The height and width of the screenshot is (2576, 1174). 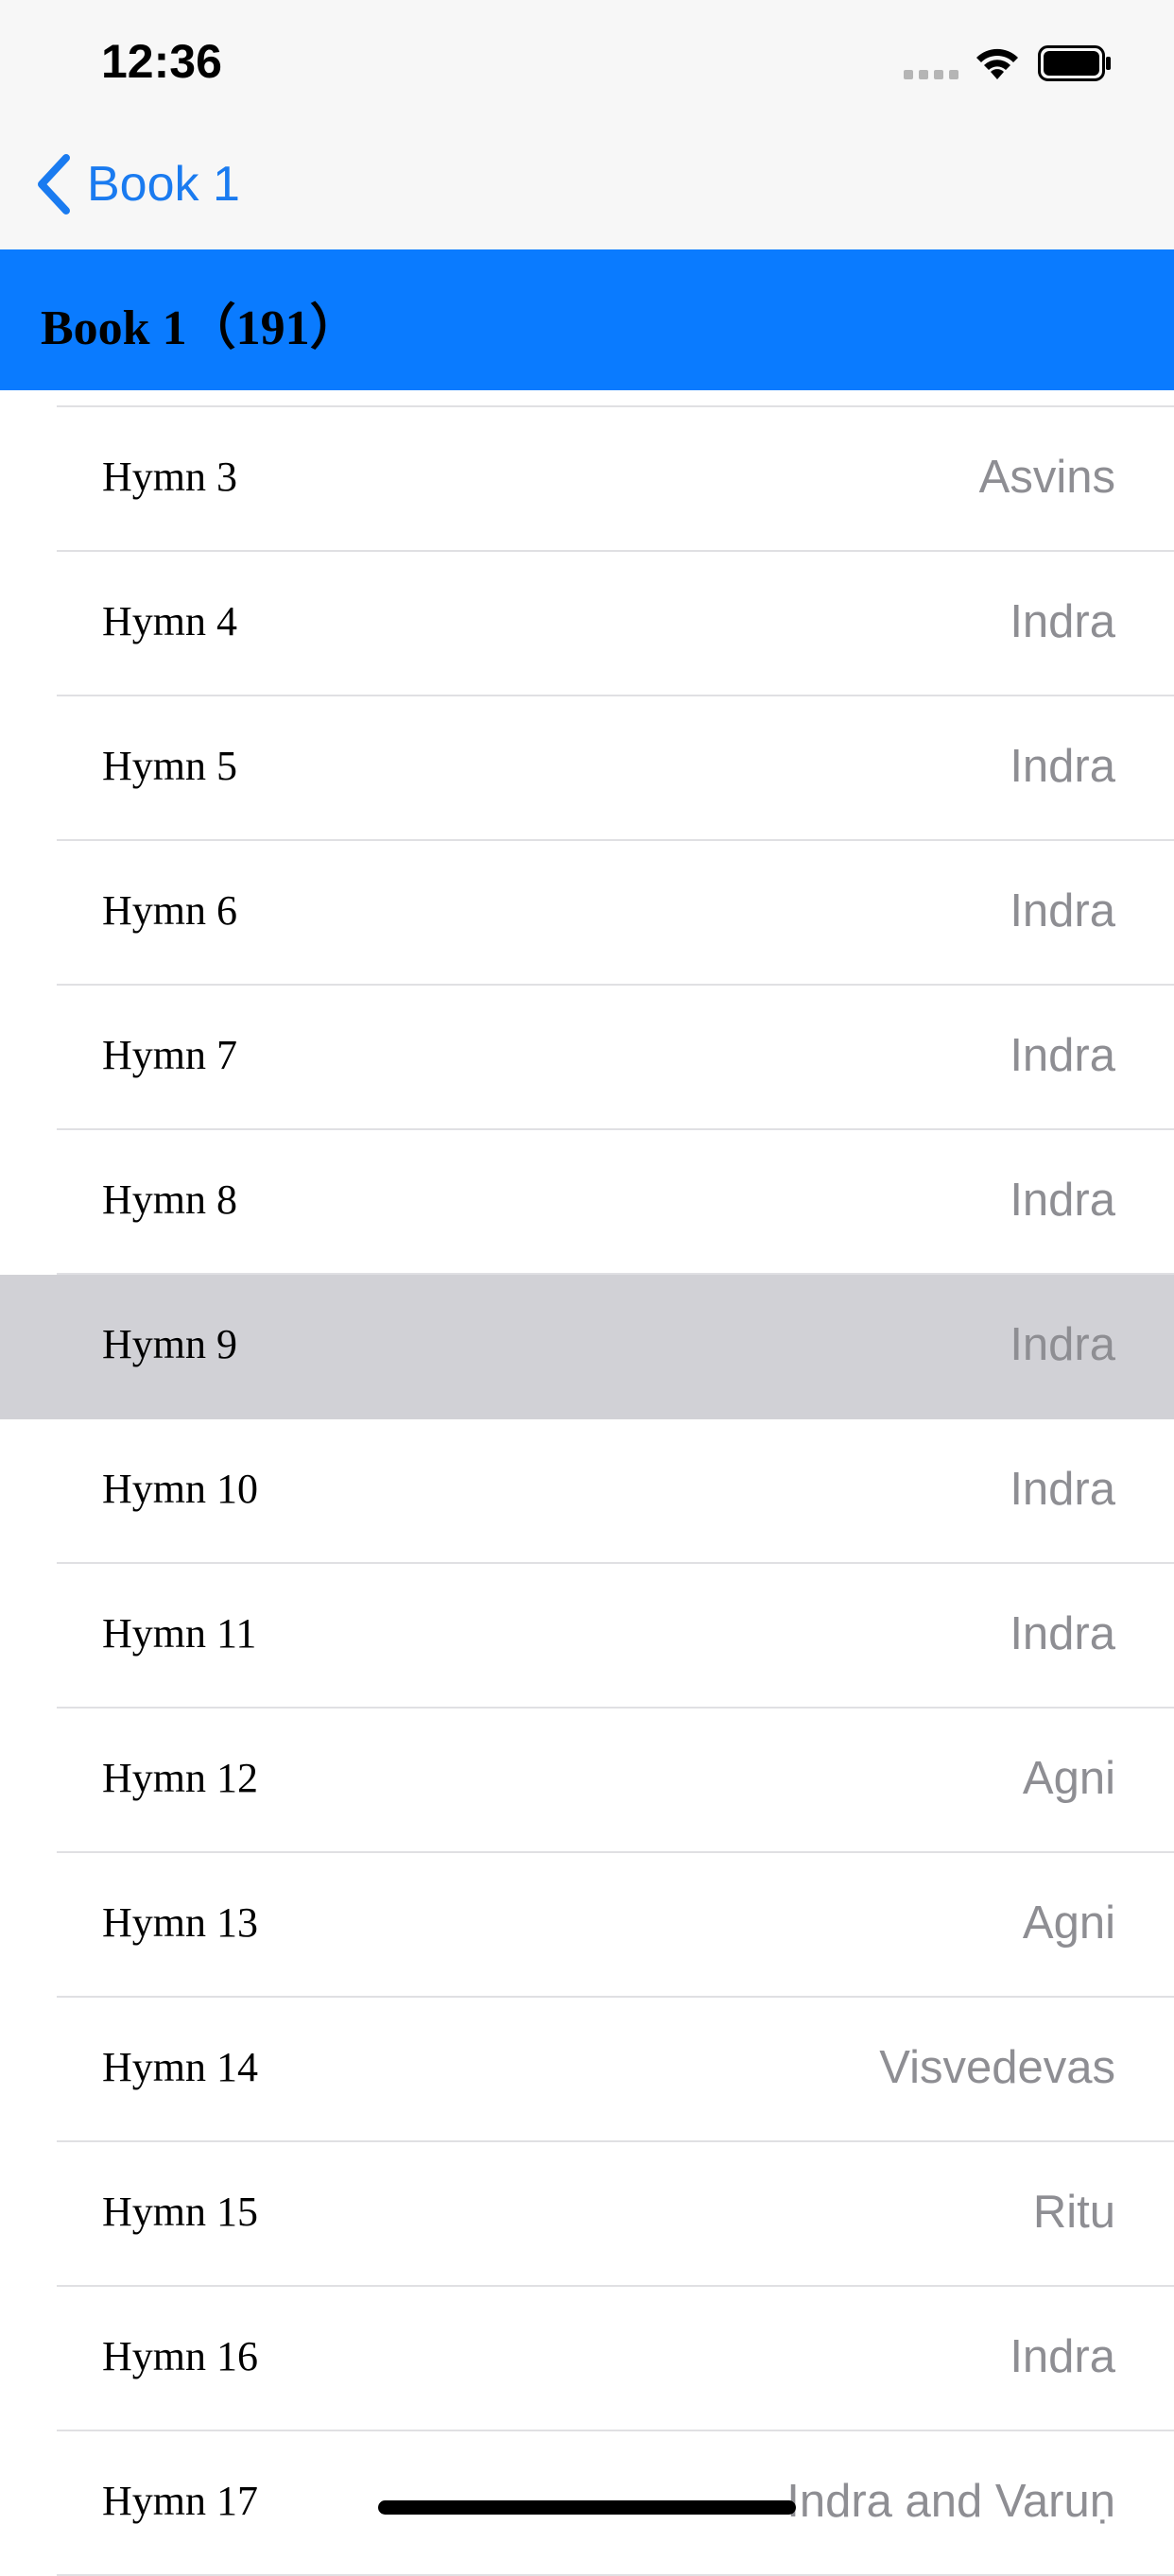 I want to click on list-item: Hymn 14 Visvedevas, so click(x=587, y=2070).